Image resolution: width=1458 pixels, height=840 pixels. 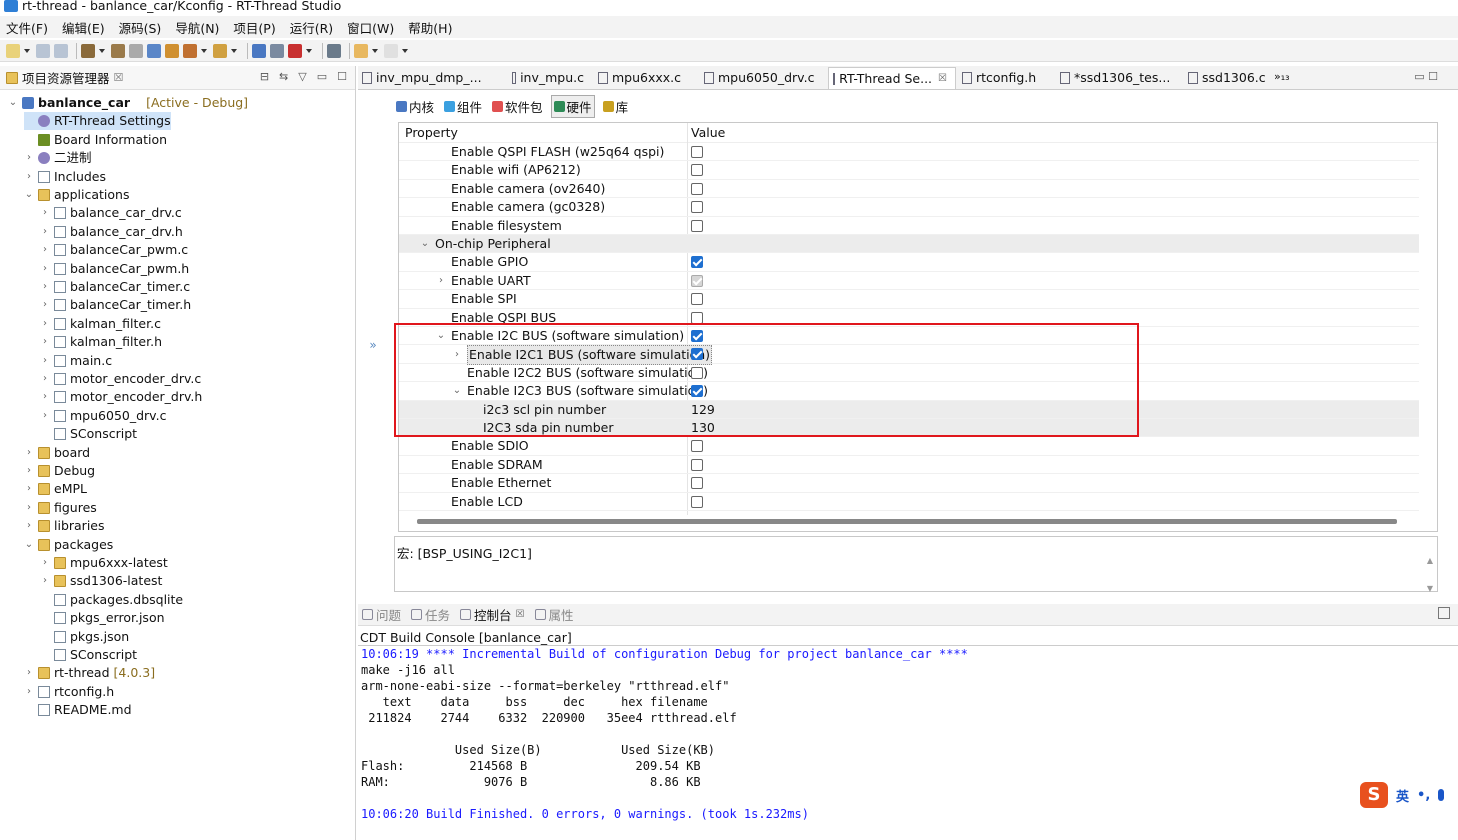 I want to click on new-icon, so click(x=13, y=50).